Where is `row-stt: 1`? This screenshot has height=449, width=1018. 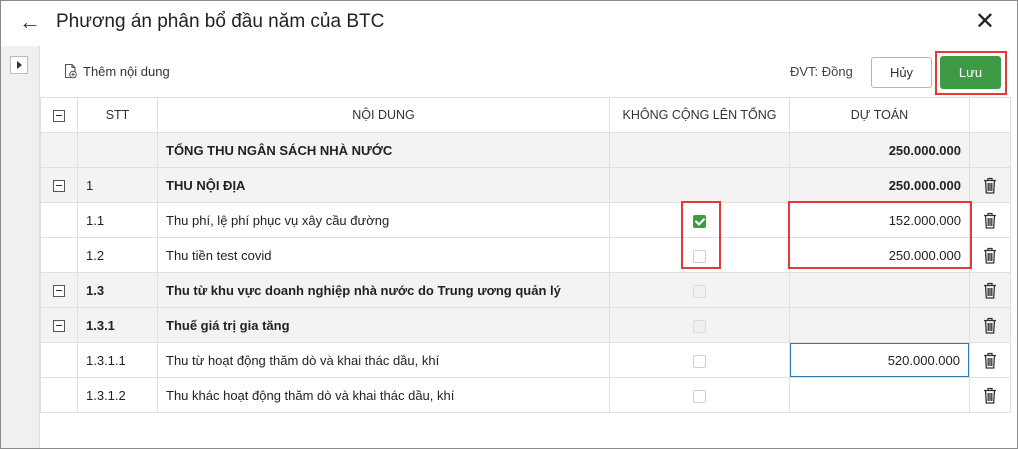
row-stt: 1 is located at coordinates (117, 185).